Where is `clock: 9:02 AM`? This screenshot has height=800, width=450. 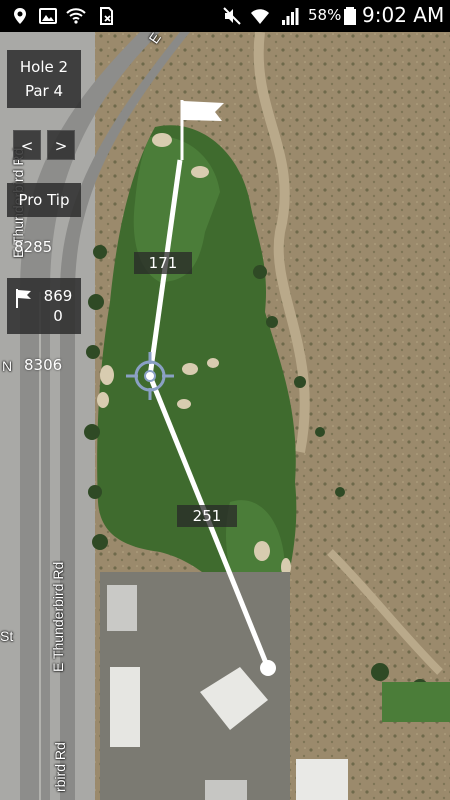 clock: 9:02 AM is located at coordinates (403, 15).